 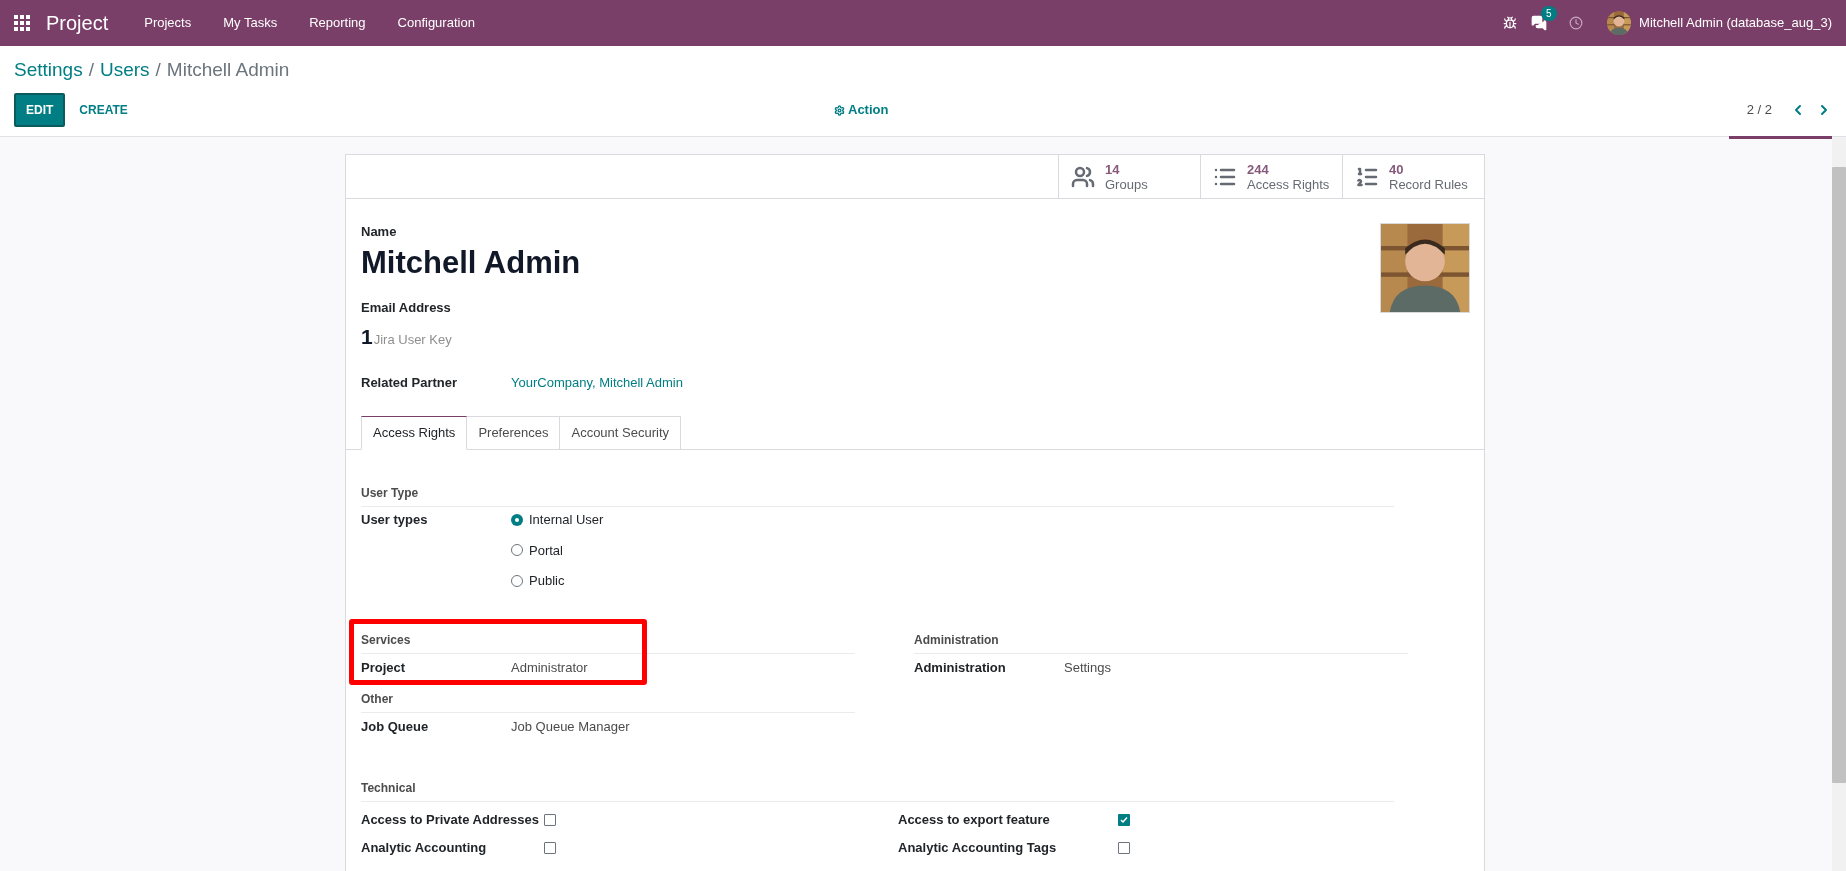 I want to click on field-value: Settings, so click(x=1087, y=667).